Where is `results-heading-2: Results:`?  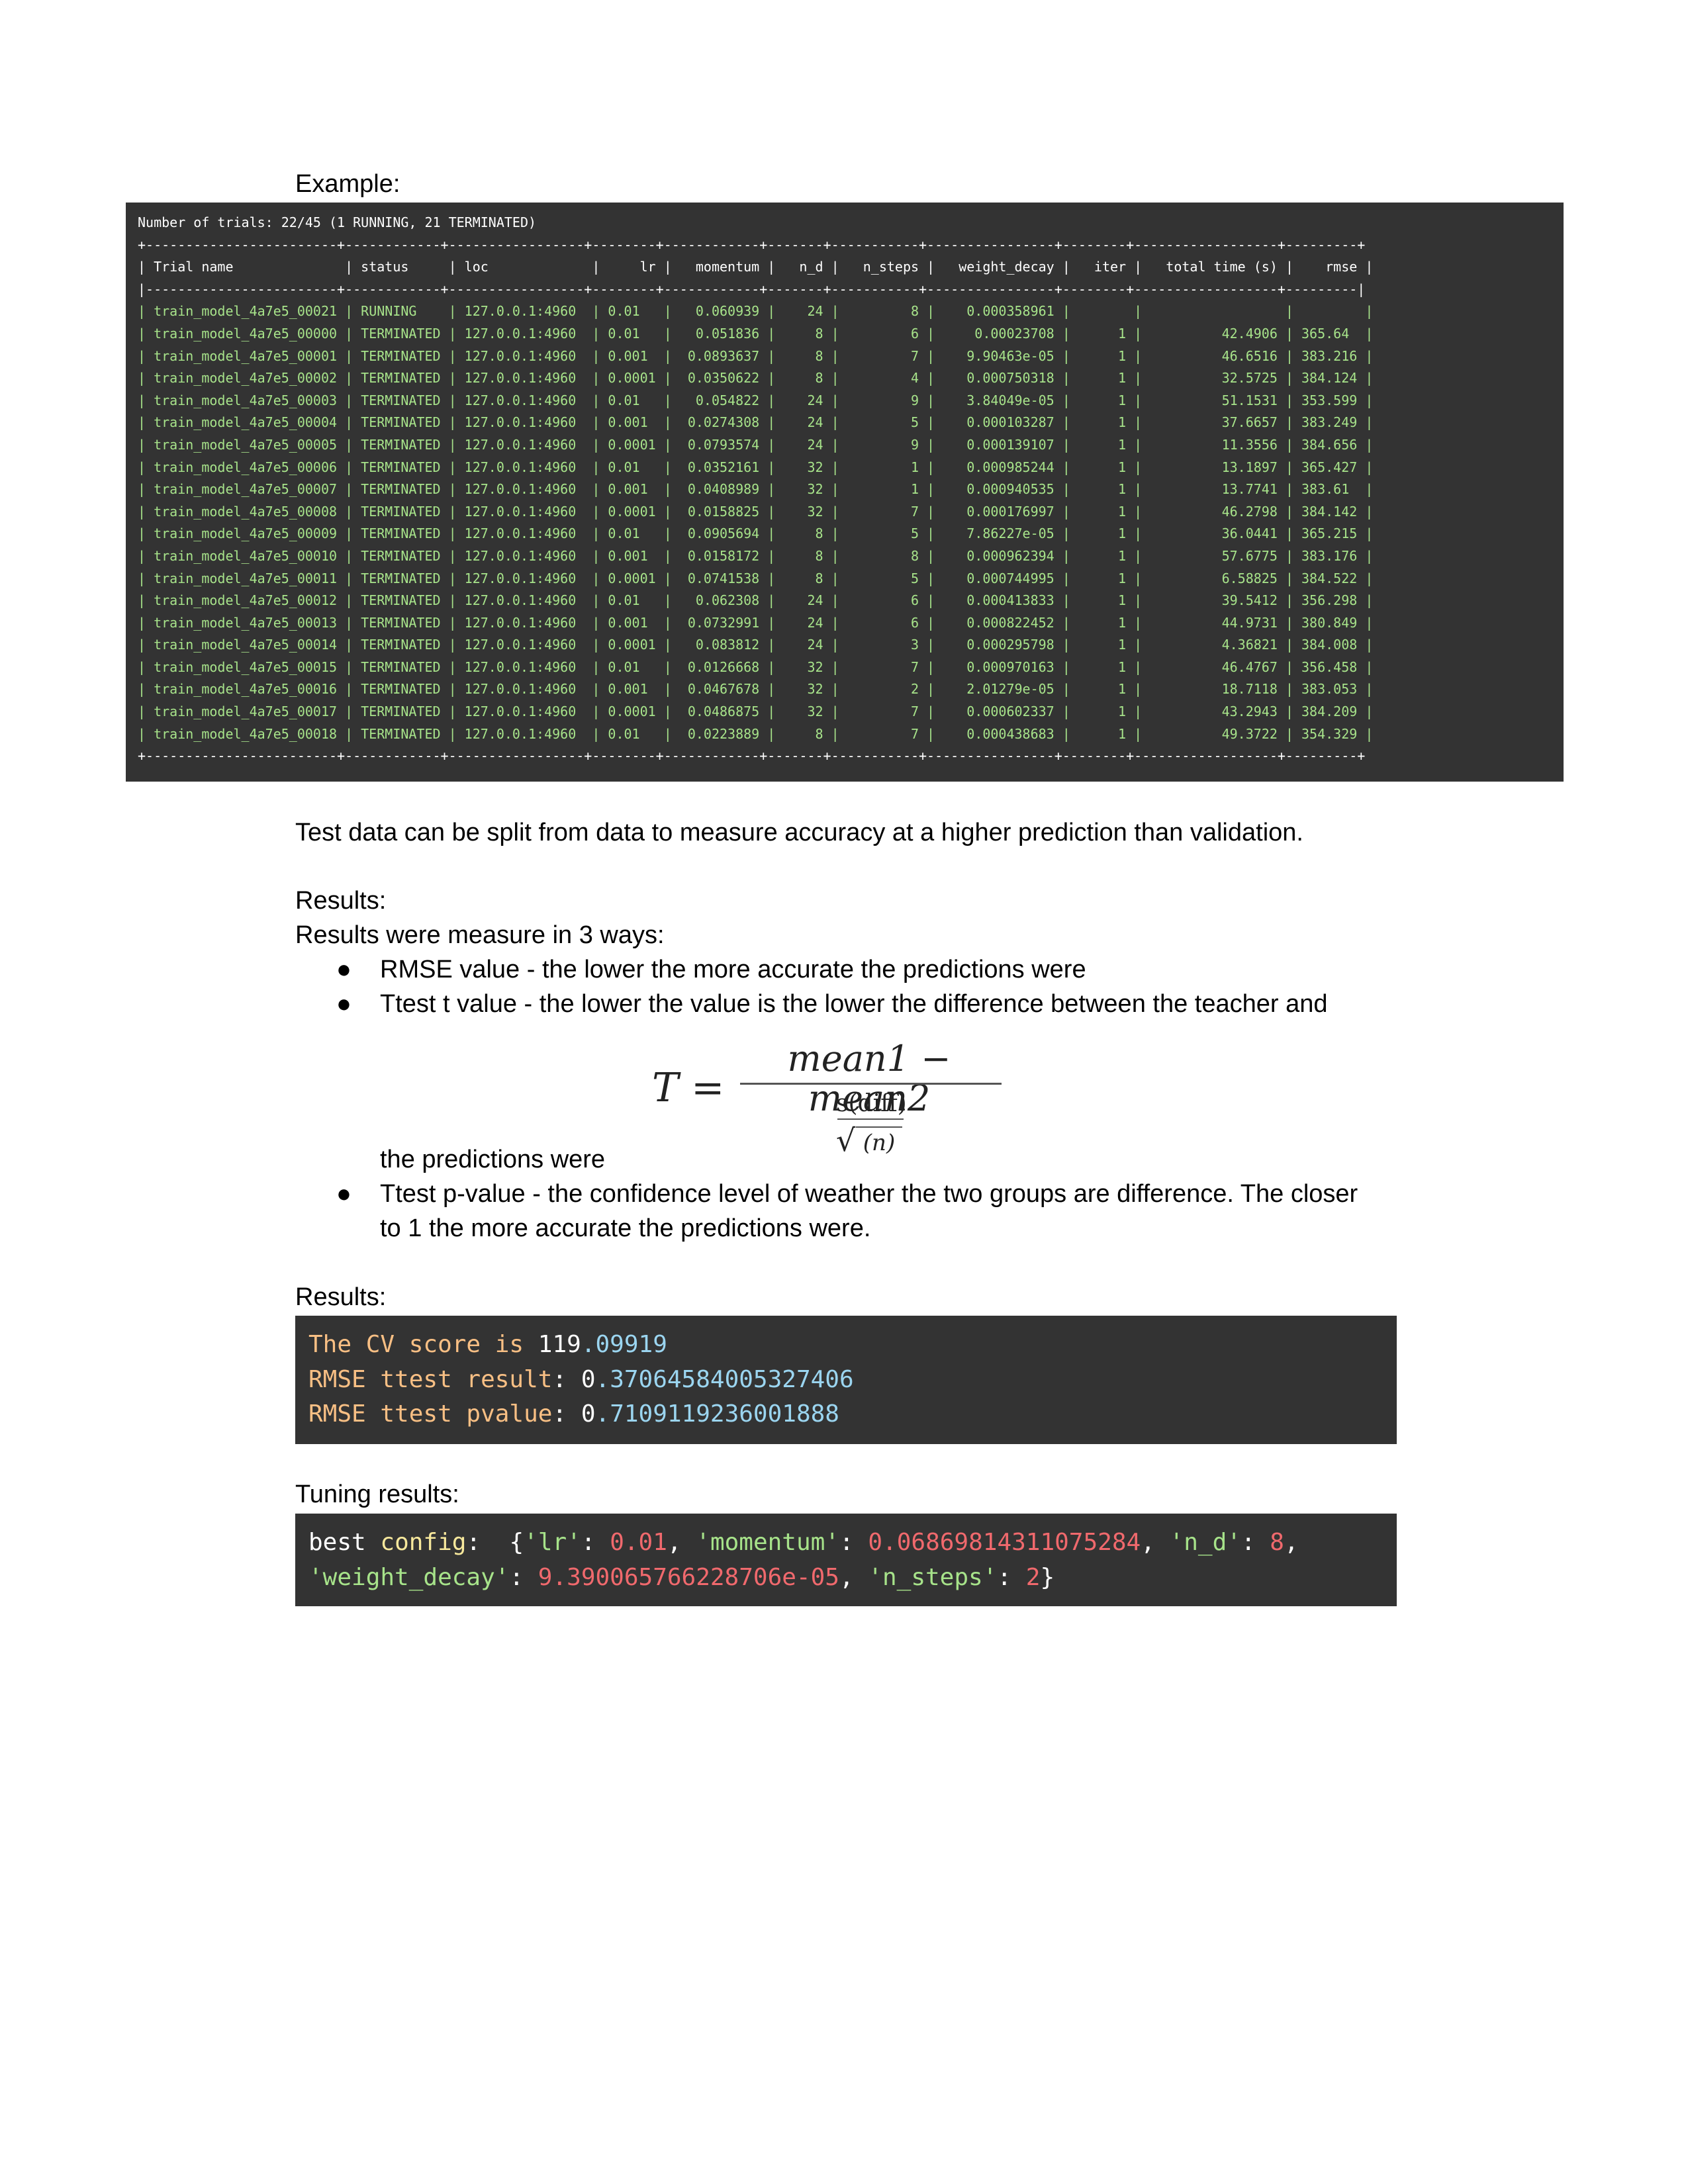 results-heading-2: Results: is located at coordinates (341, 1297).